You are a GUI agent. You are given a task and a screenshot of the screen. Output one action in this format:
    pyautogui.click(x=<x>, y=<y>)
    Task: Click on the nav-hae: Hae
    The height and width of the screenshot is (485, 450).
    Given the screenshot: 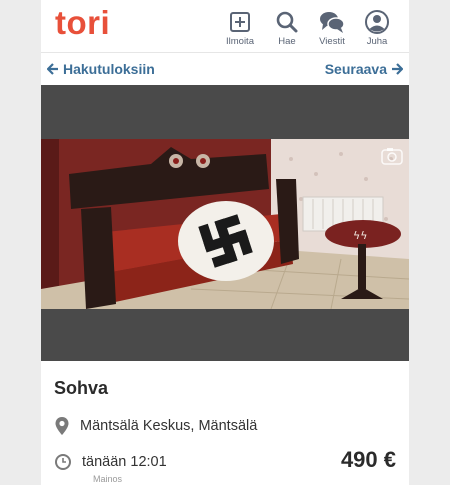 What is the action you would take?
    pyautogui.click(x=287, y=28)
    